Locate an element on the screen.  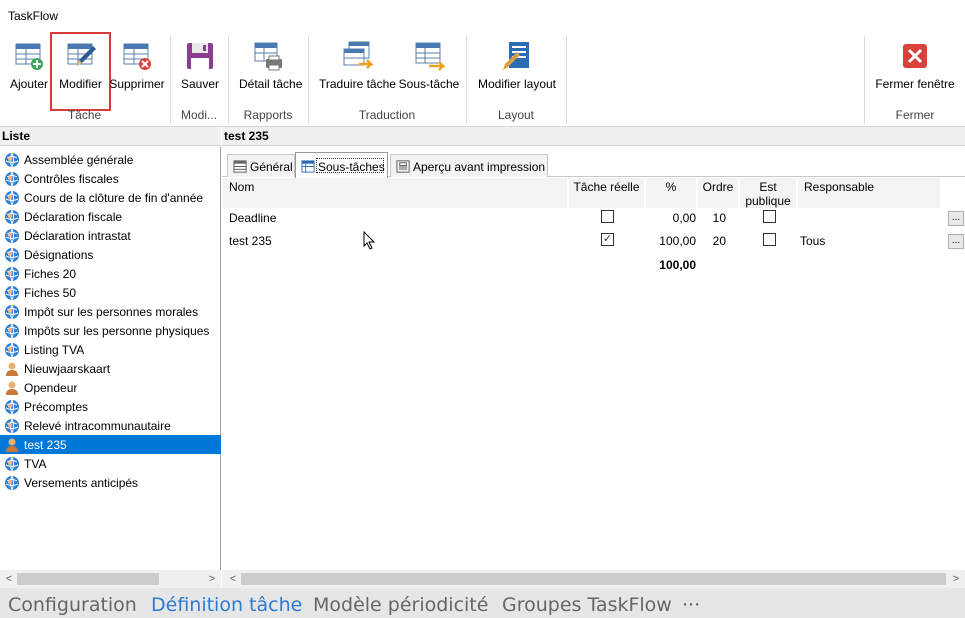
cell-pct: 100,00 is located at coordinates (671, 241).